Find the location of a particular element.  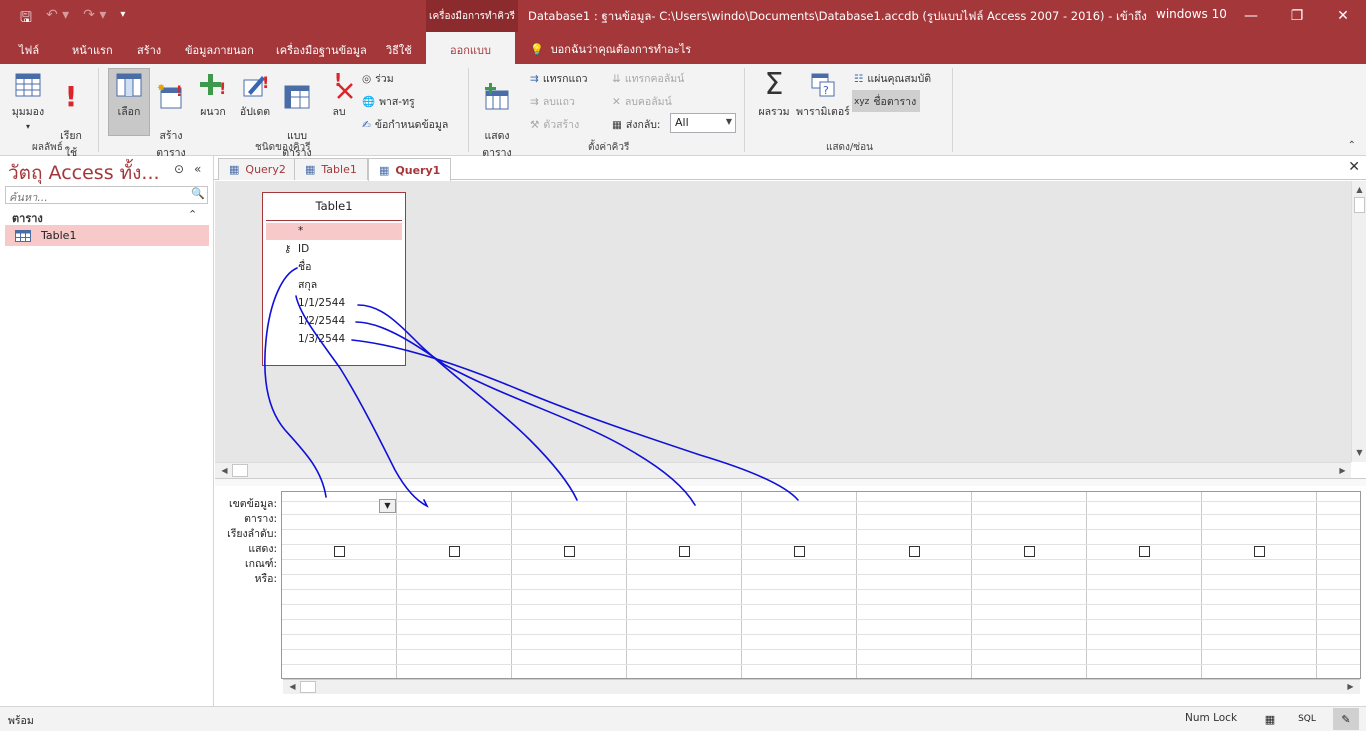

collapse-group-icon: ⌃ is located at coordinates (192, 214).